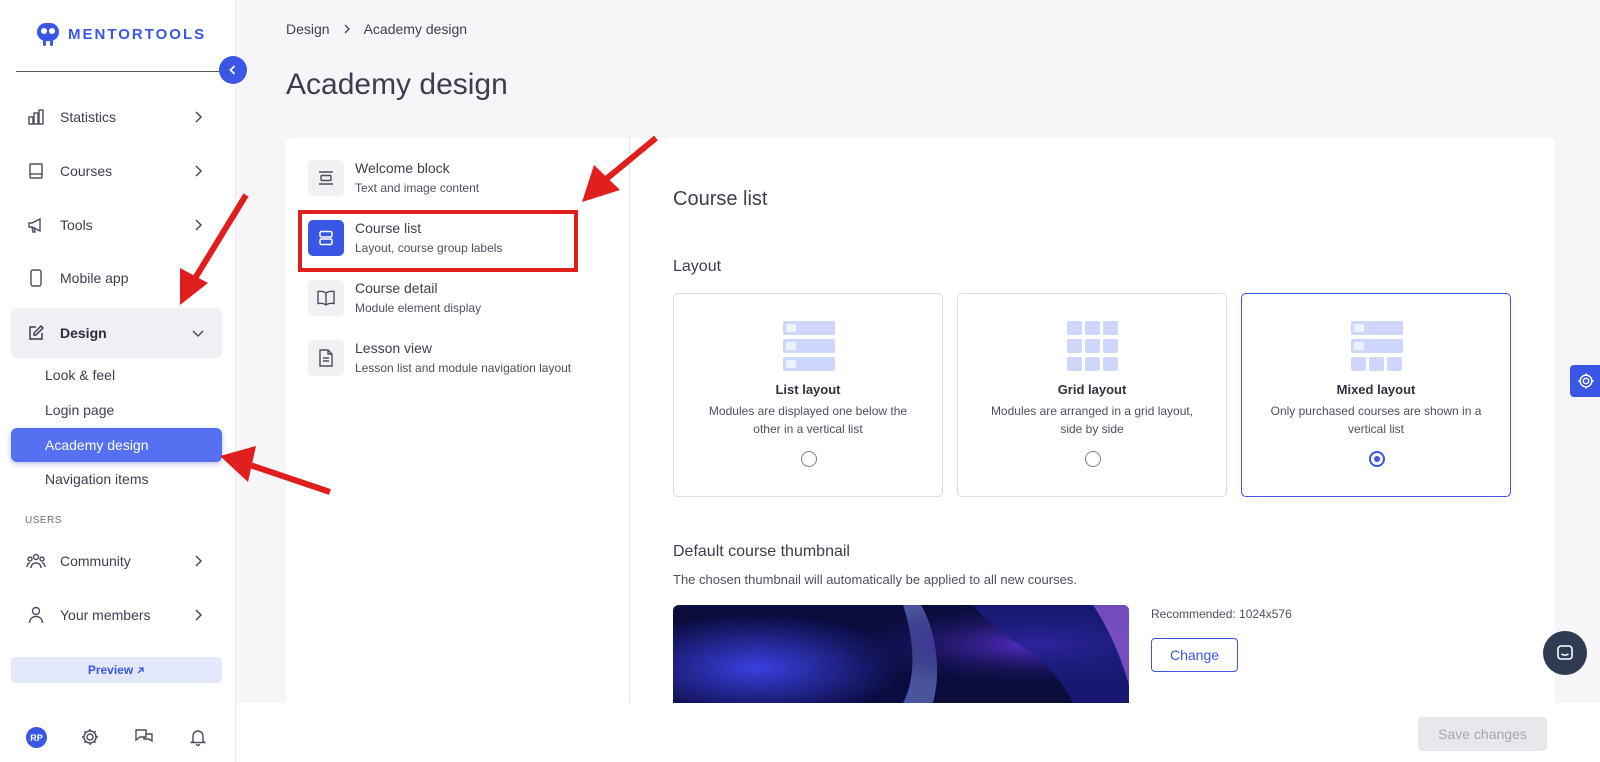 The image size is (1600, 762). I want to click on footer-bar, so click(918, 732).